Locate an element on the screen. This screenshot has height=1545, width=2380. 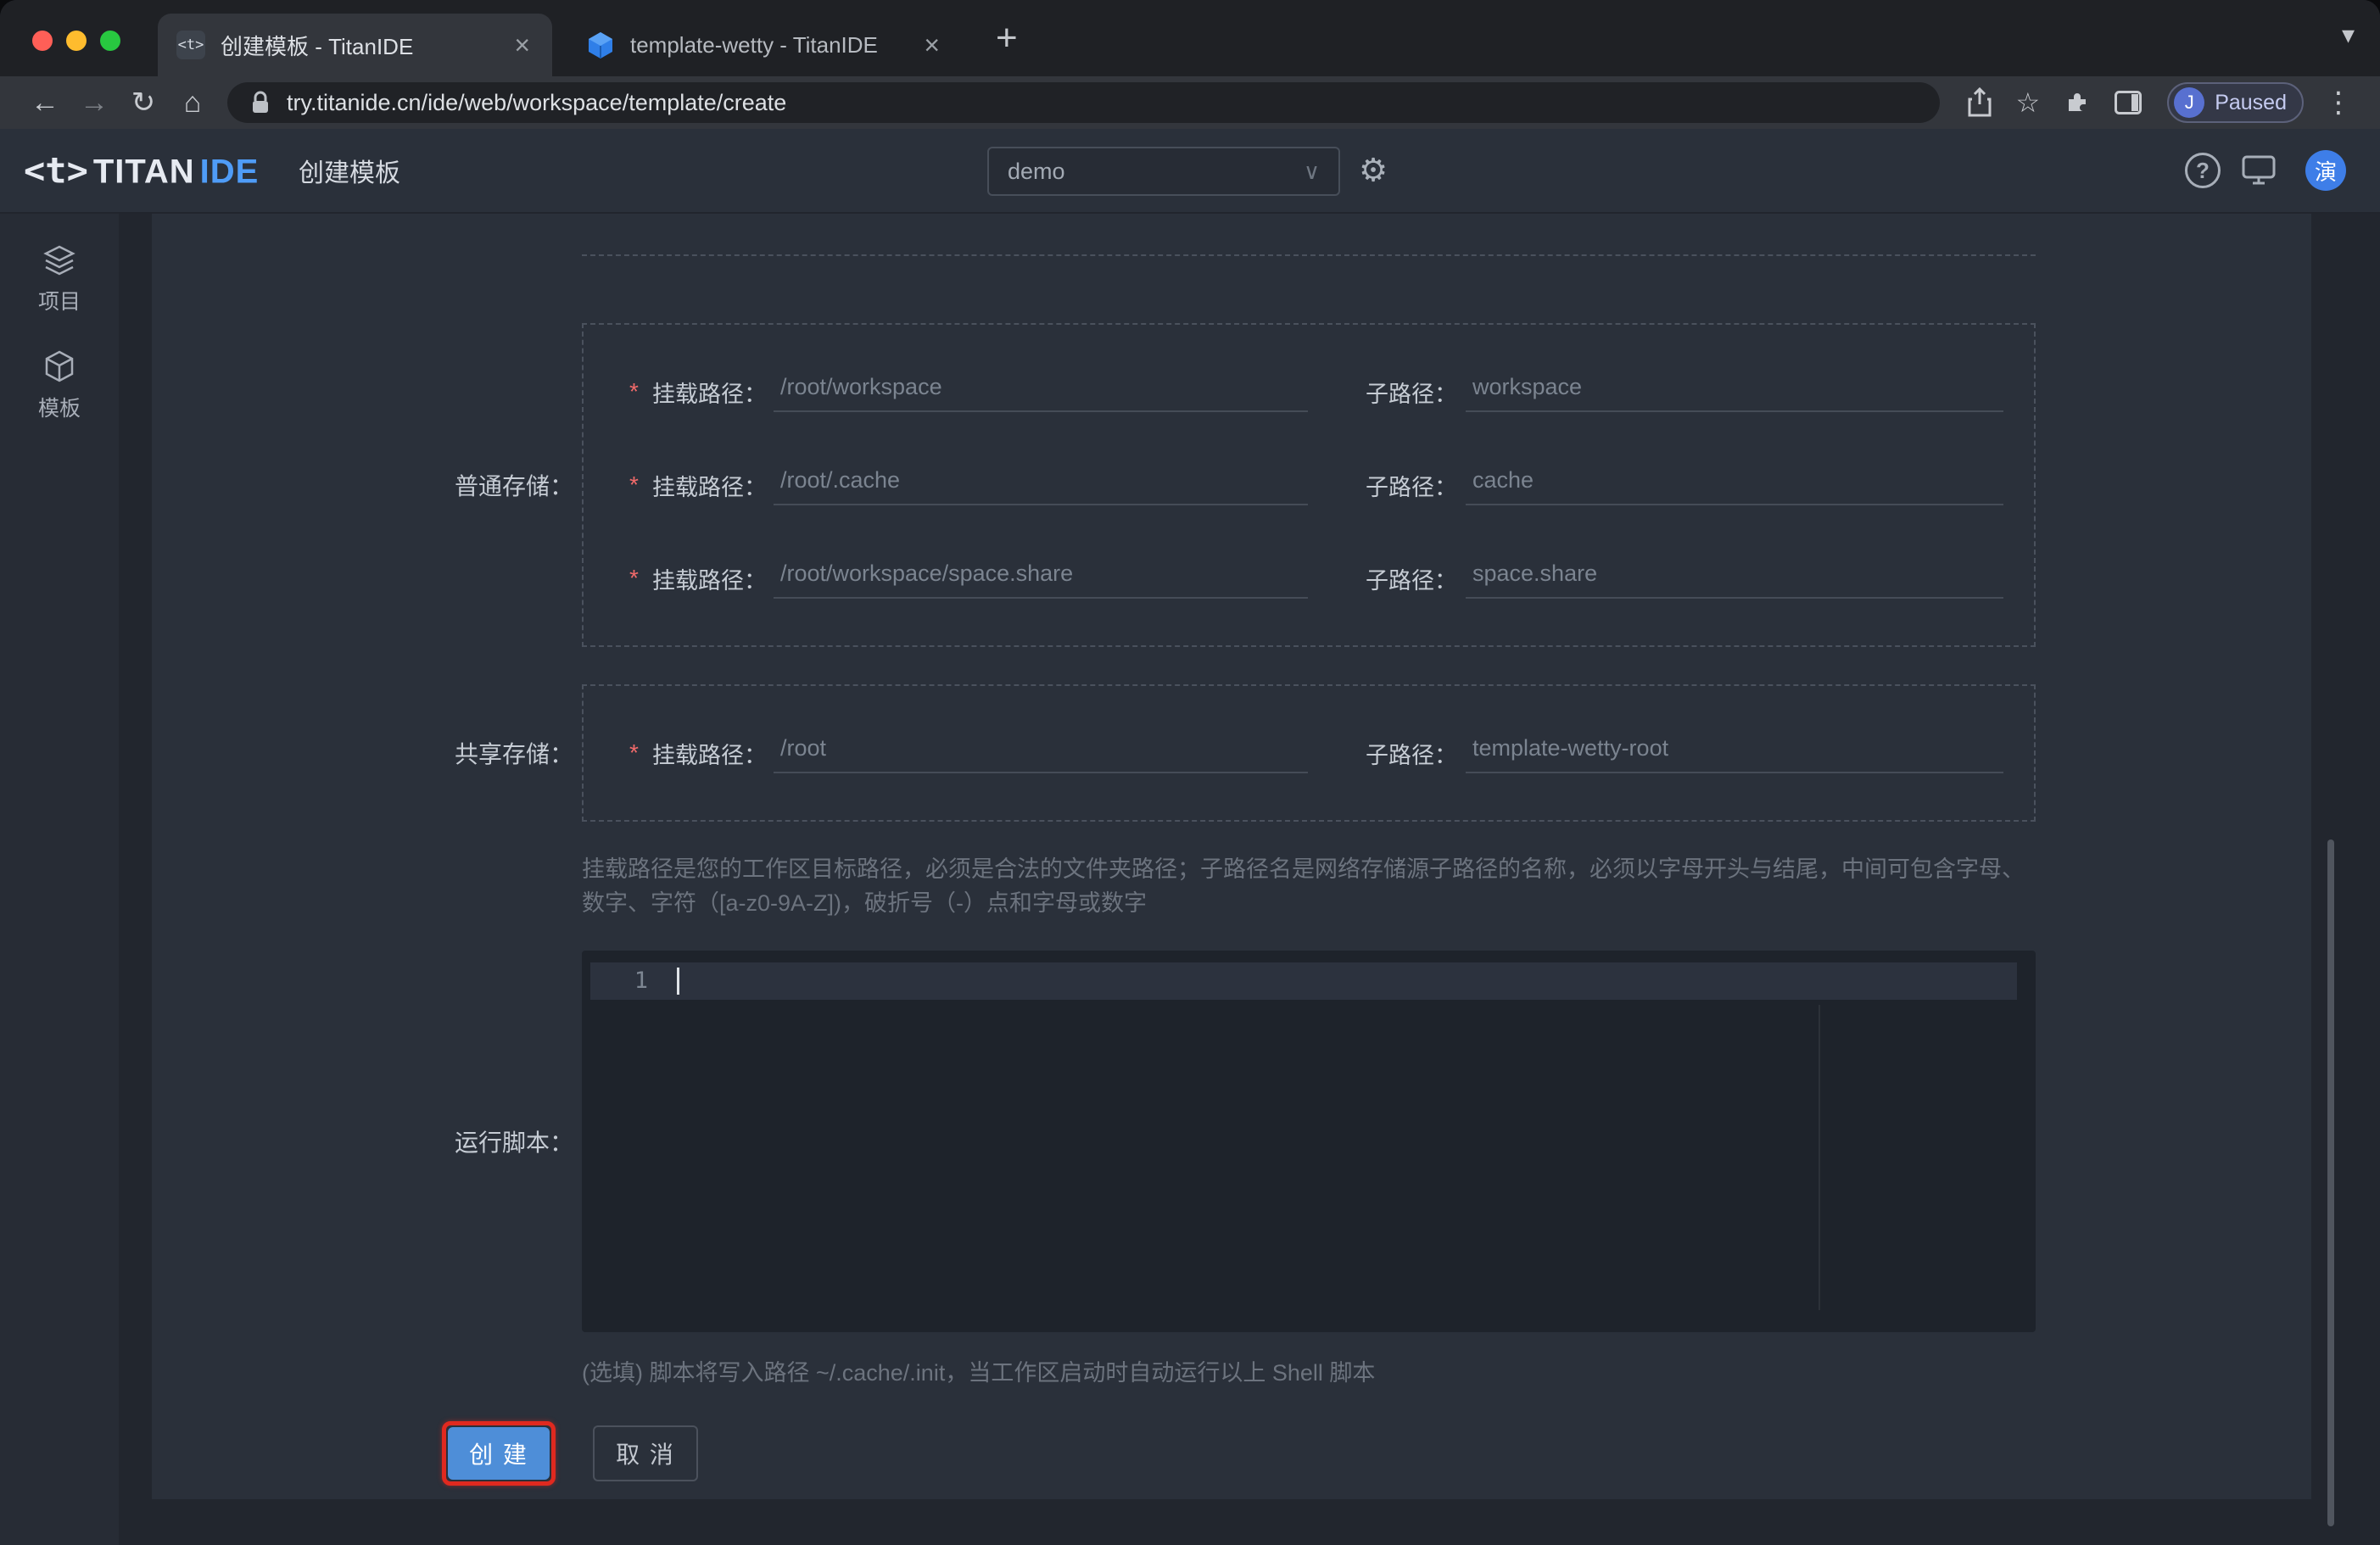
logo-mark-icon: <t> is located at coordinates (56, 170).